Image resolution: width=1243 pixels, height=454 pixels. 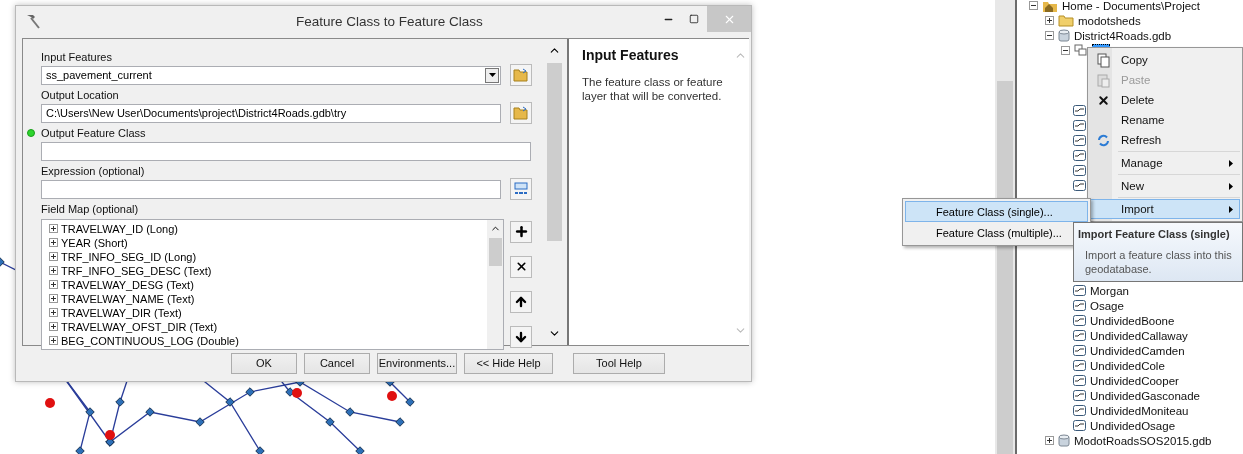 I want to click on tooltip-title: Import Feature Class (single), so click(x=1154, y=234).